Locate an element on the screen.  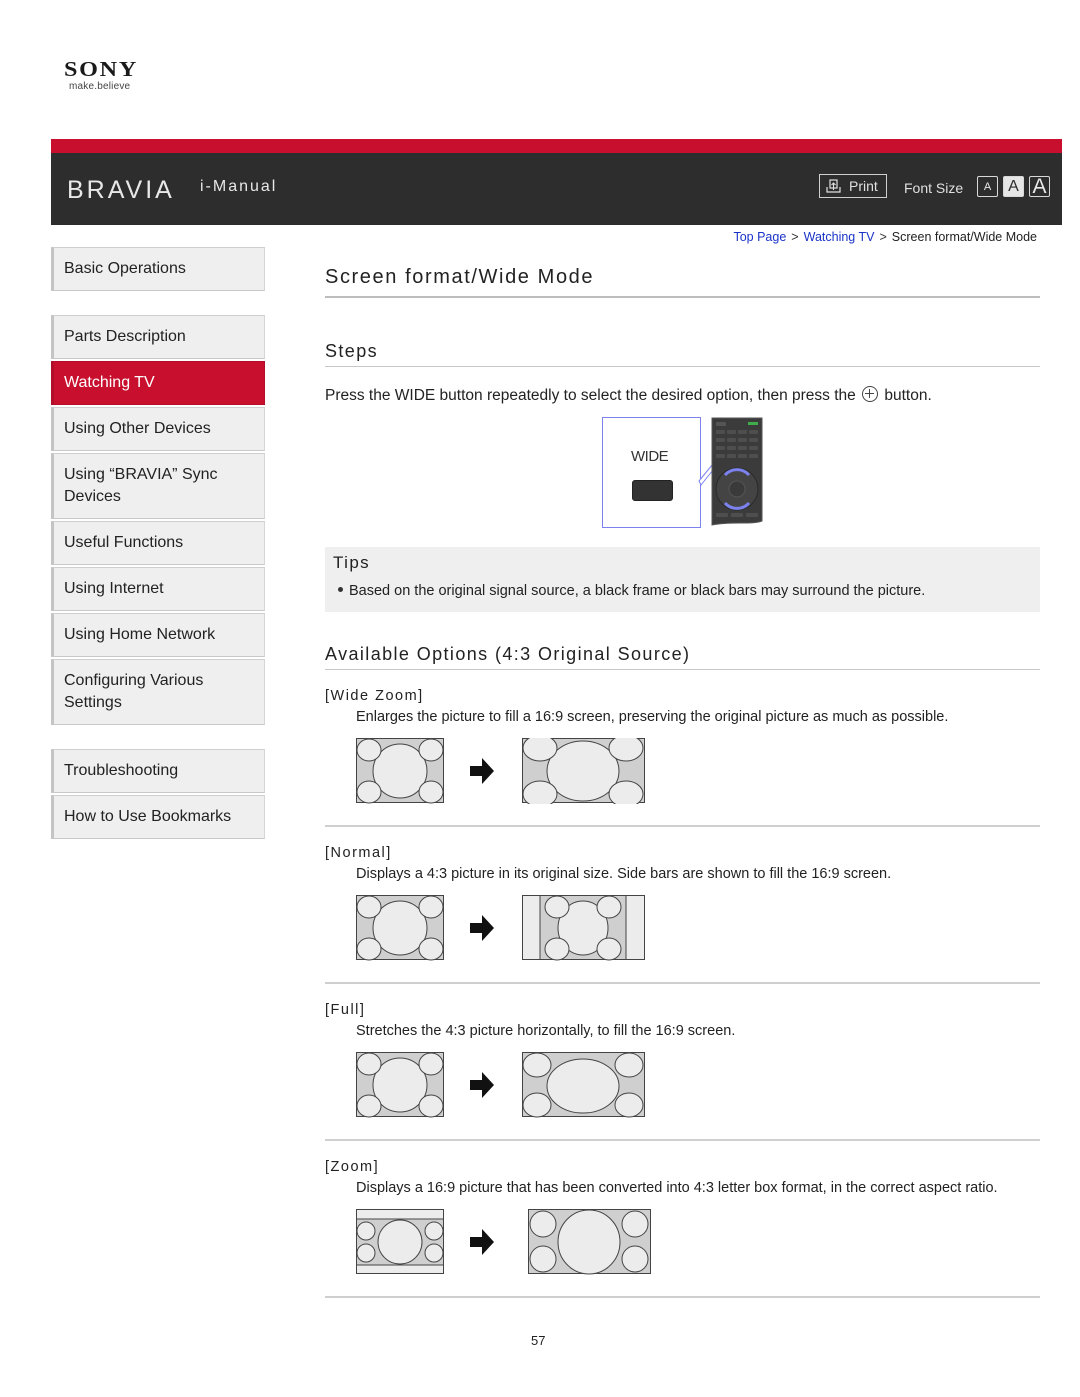
sony-wordmark: SONY is located at coordinates (101, 69).